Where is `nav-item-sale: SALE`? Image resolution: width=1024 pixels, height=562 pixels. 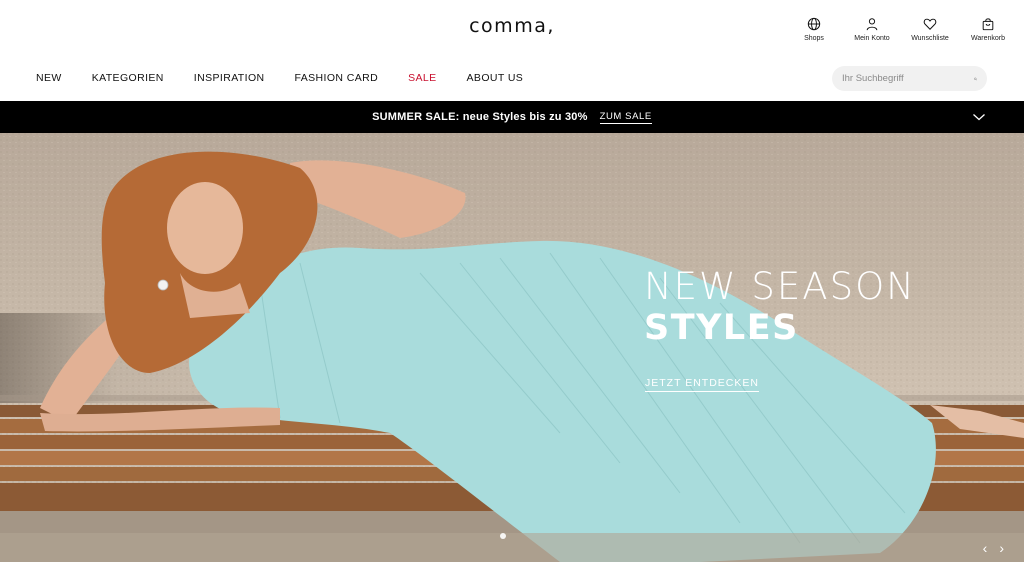
nav-item-sale: SALE is located at coordinates (422, 78).